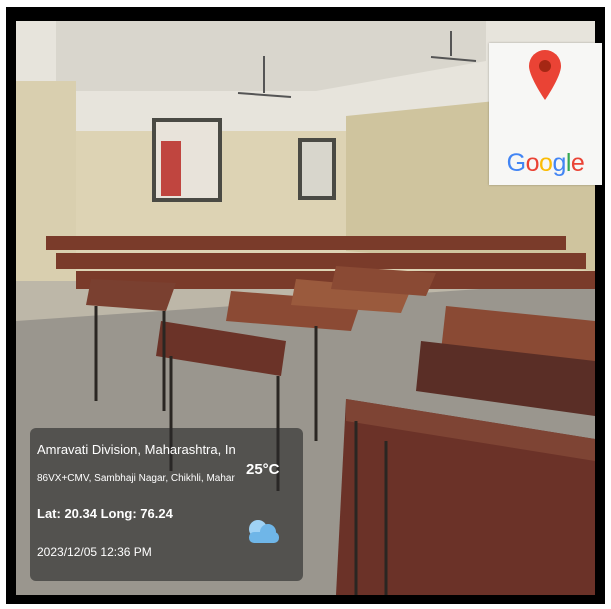  What do you see at coordinates (136, 449) in the screenshot?
I see `location-text: Amravati Division, Maharashtra, India` at bounding box center [136, 449].